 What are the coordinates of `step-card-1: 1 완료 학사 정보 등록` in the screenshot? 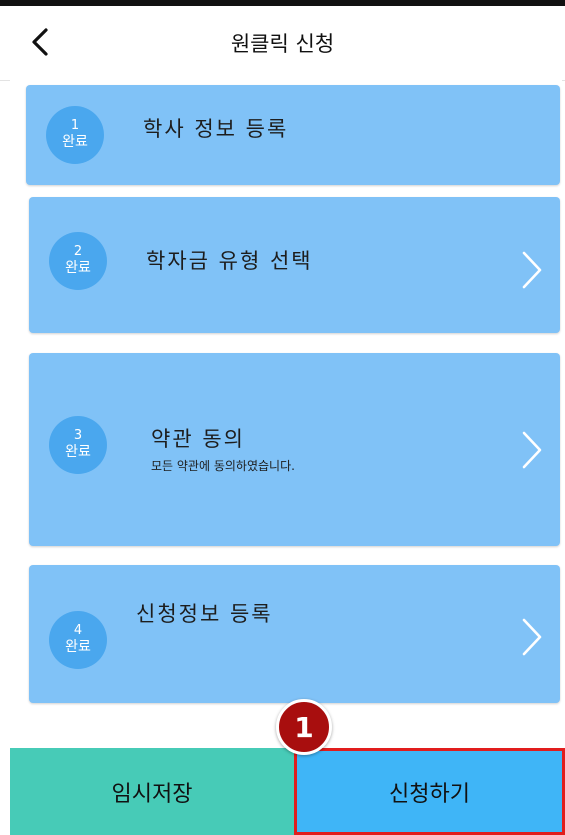 It's located at (293, 135).